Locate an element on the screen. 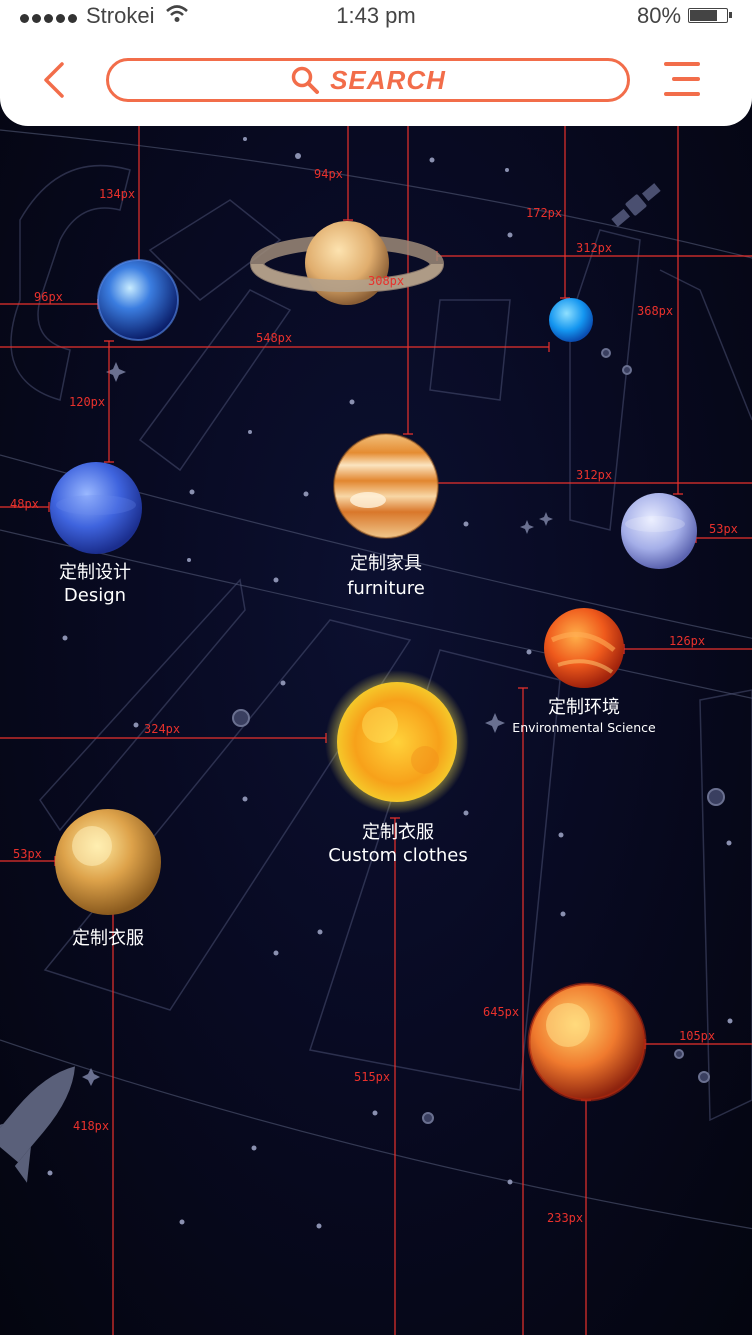 This screenshot has width=752, height=1335. measure-label: 120px is located at coordinates (87, 402).